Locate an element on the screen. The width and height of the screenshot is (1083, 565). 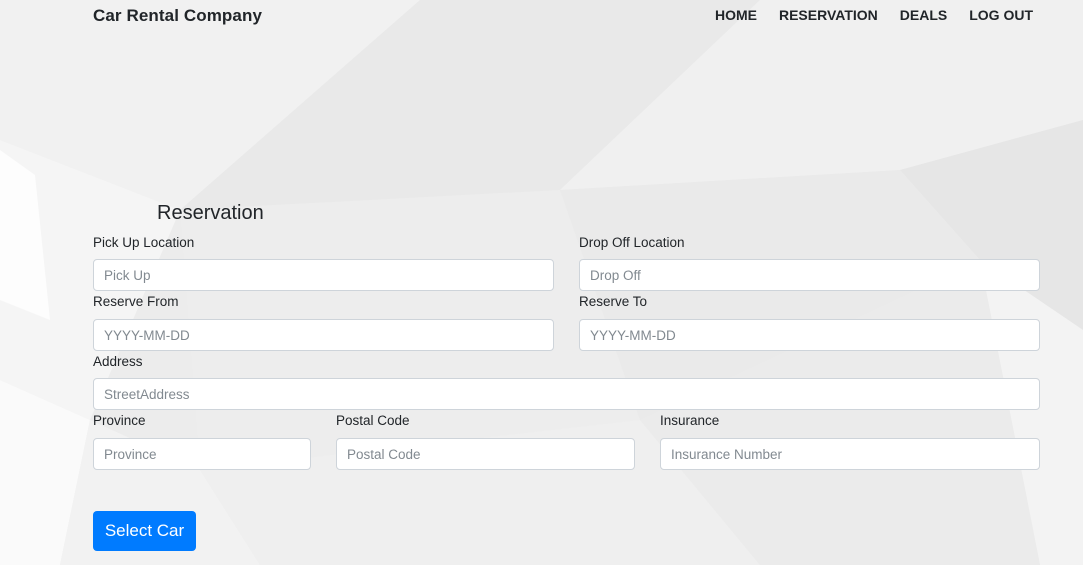
postal-code-input is located at coordinates (485, 454).